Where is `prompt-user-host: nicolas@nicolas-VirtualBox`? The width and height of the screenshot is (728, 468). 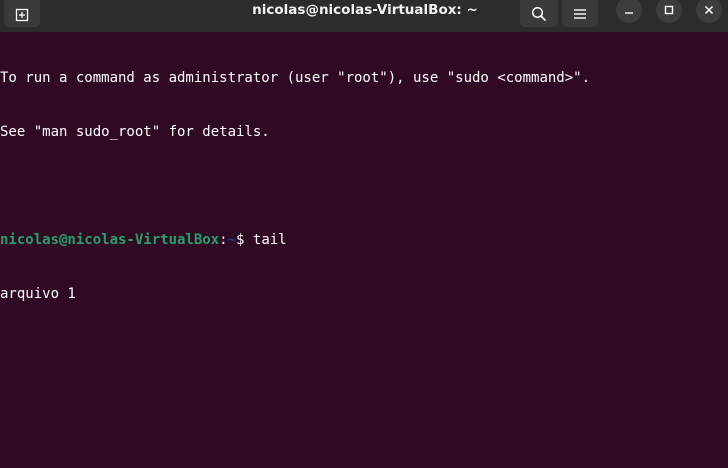
prompt-user-host: nicolas@nicolas-VirtualBox is located at coordinates (110, 240).